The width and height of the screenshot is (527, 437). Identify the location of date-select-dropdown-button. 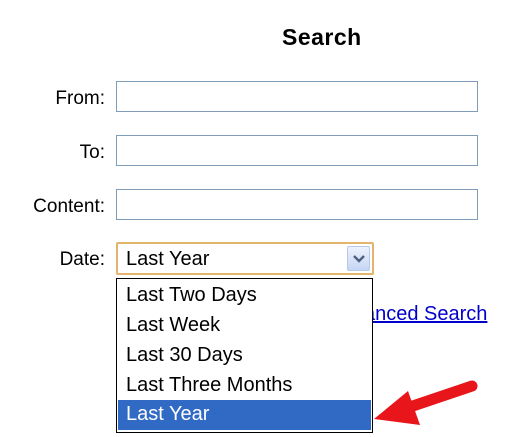
(358, 258).